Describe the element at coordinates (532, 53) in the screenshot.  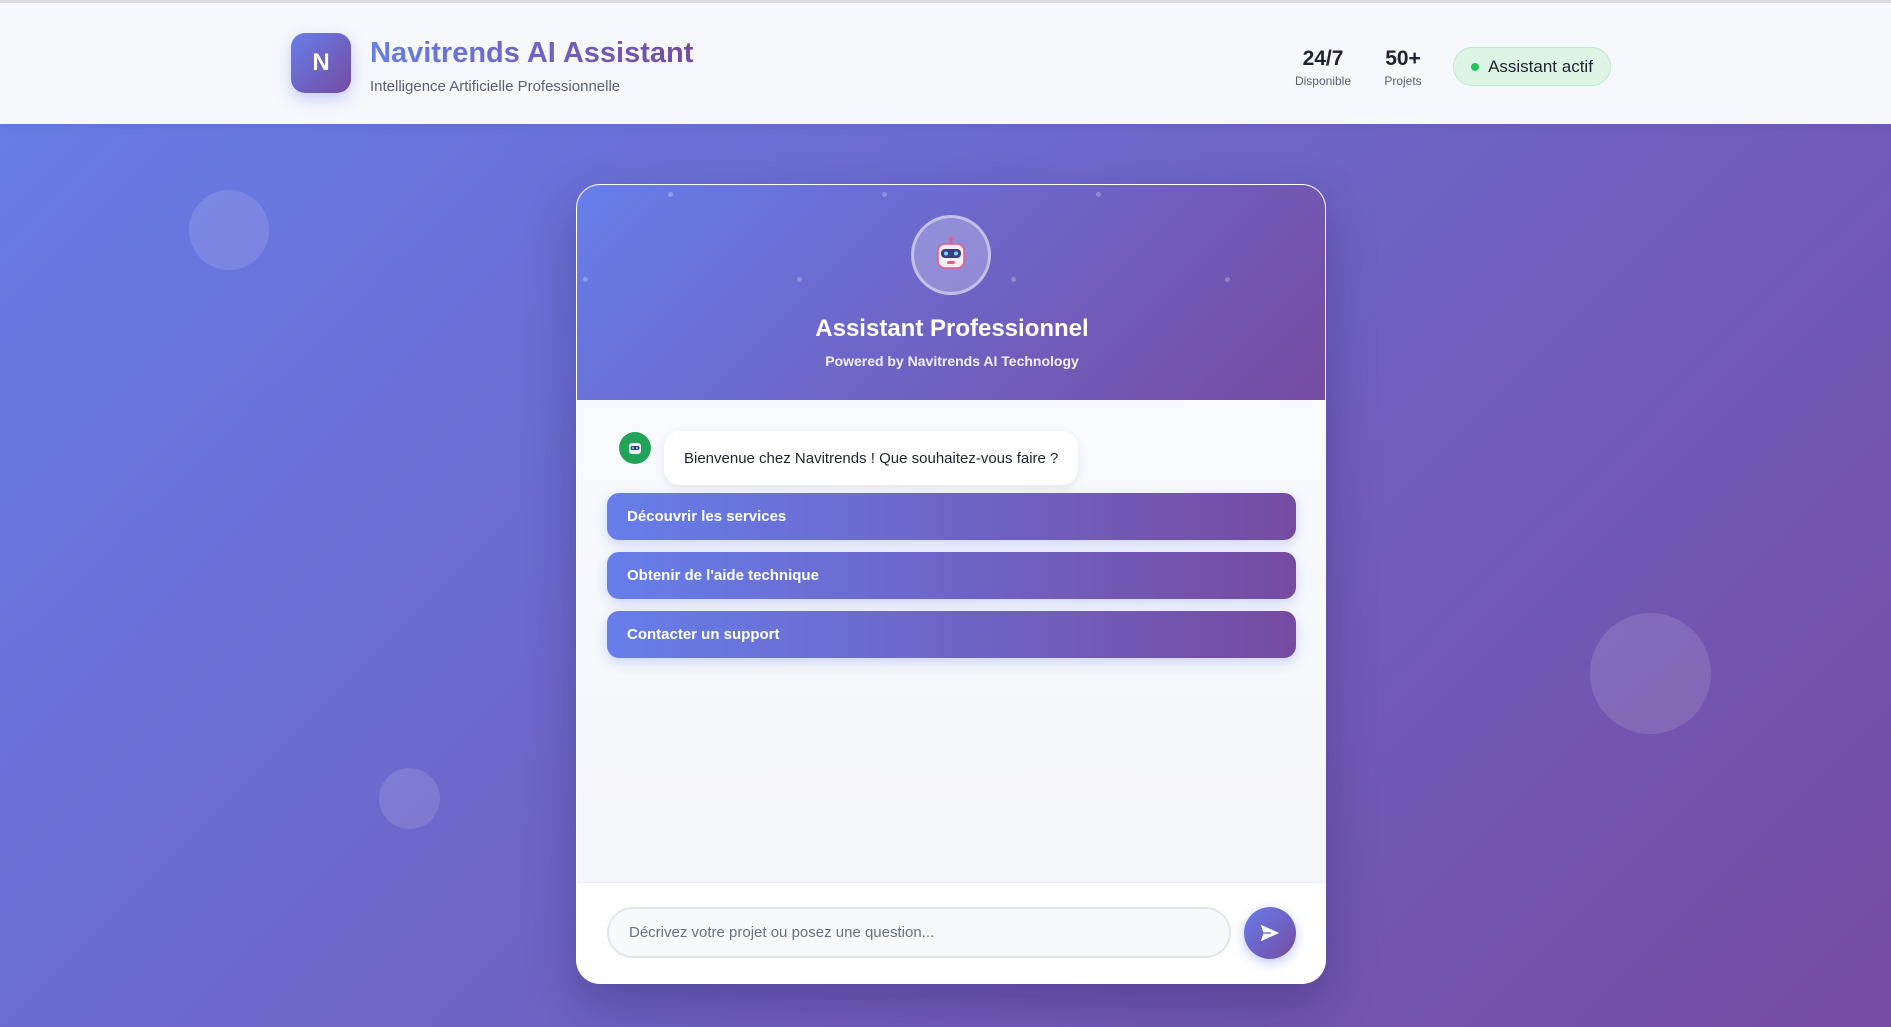
I see `app-title: Navitrends AI Assistant` at that location.